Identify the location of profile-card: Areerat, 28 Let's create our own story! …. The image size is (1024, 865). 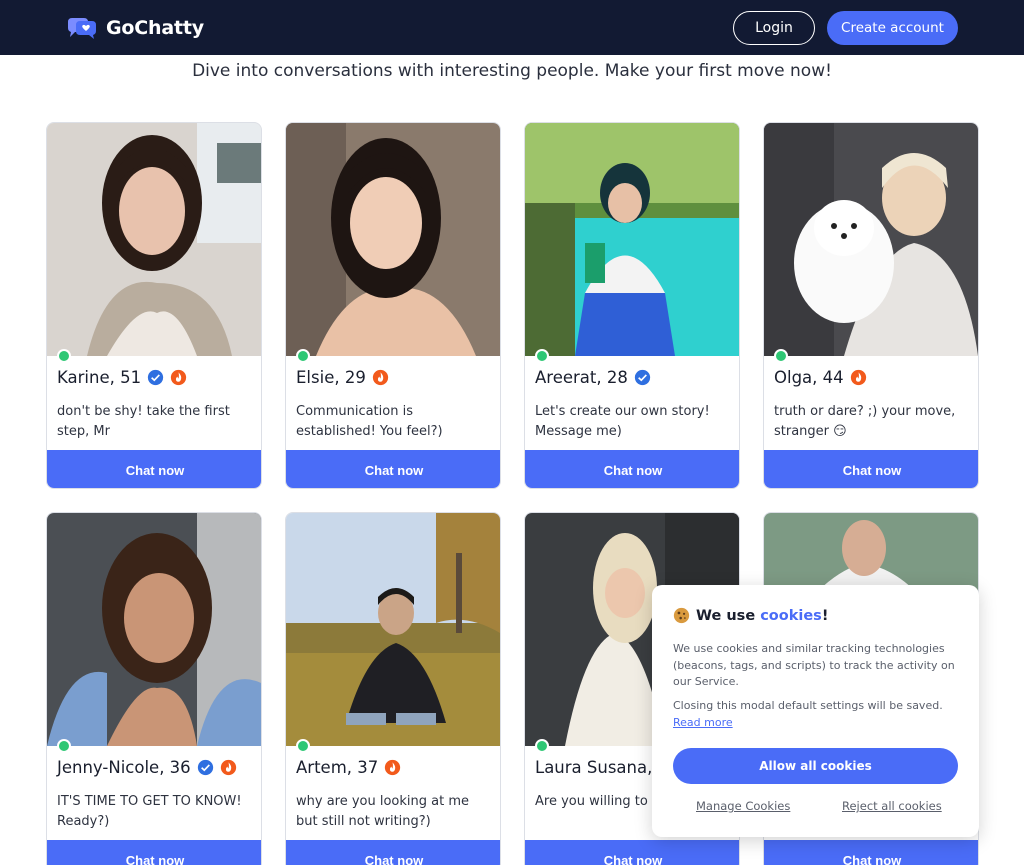
(632, 305).